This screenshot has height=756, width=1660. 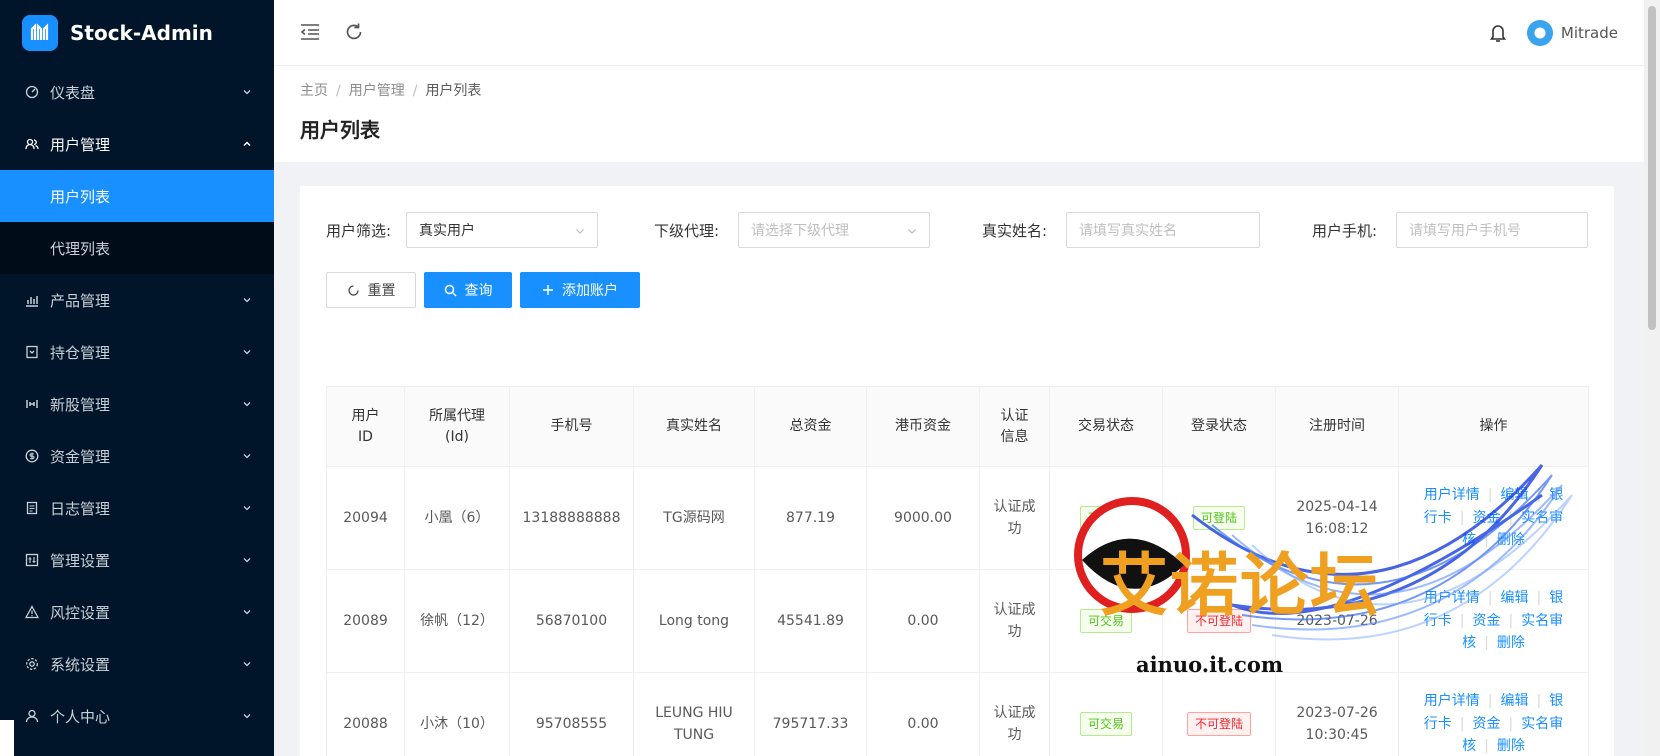 I want to click on agent-name: 小凰（6）, so click(x=457, y=517).